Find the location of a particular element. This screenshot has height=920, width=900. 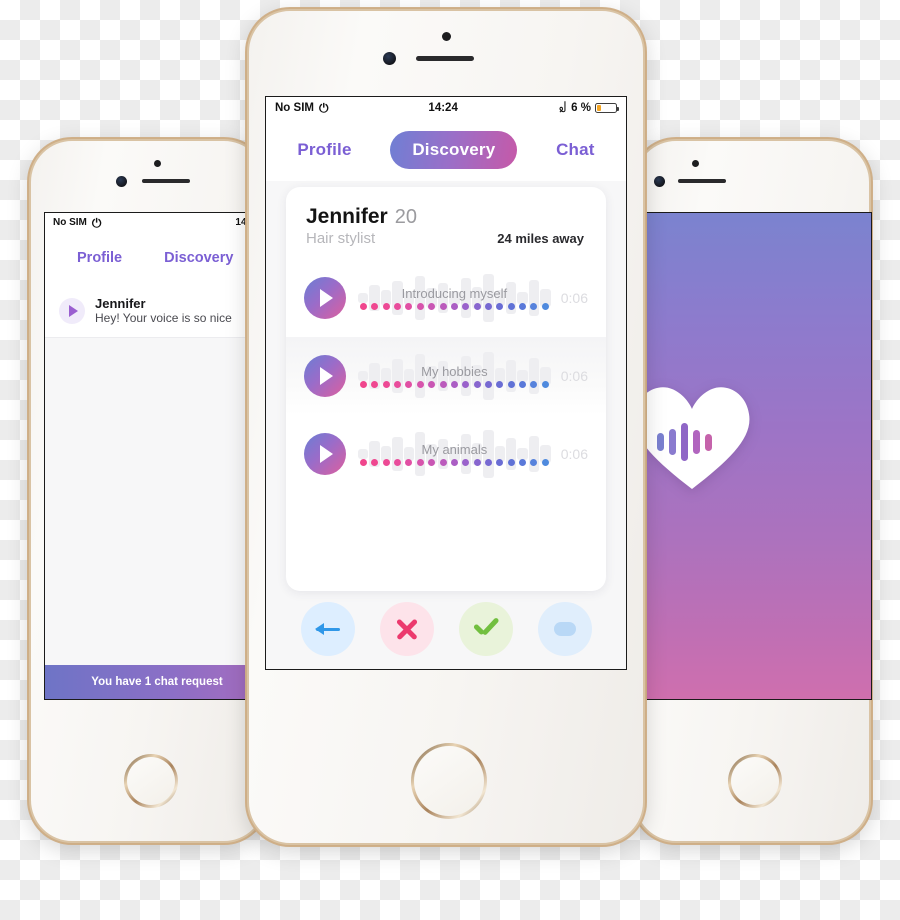

left-tab-bar: Profile Discovery is located at coordinates (157, 258).